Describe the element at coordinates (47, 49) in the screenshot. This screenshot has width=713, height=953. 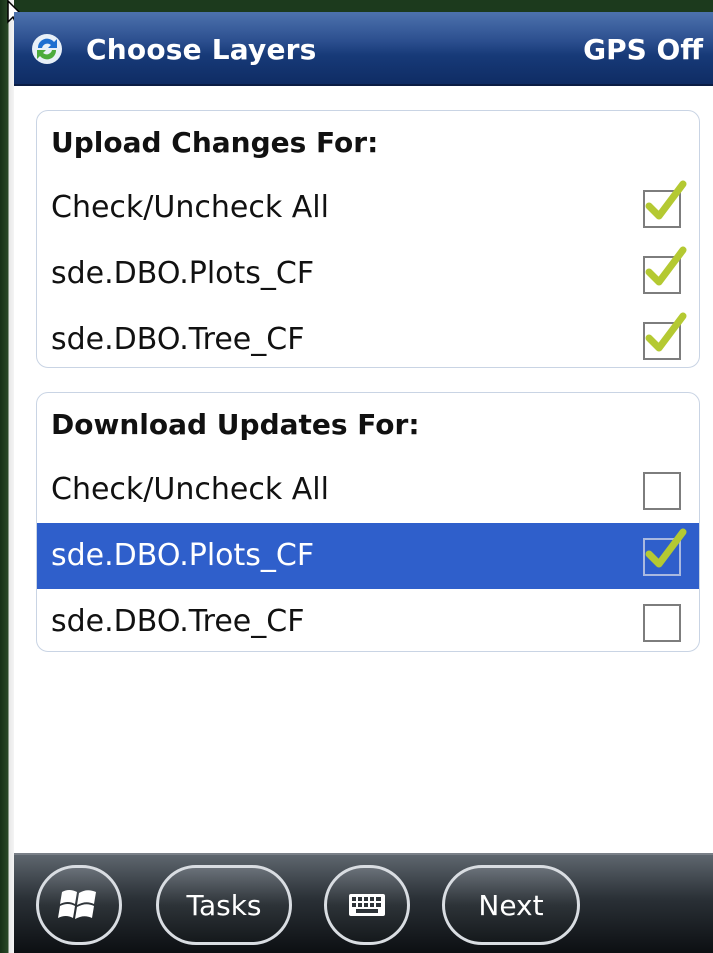
I see `sync-icon` at that location.